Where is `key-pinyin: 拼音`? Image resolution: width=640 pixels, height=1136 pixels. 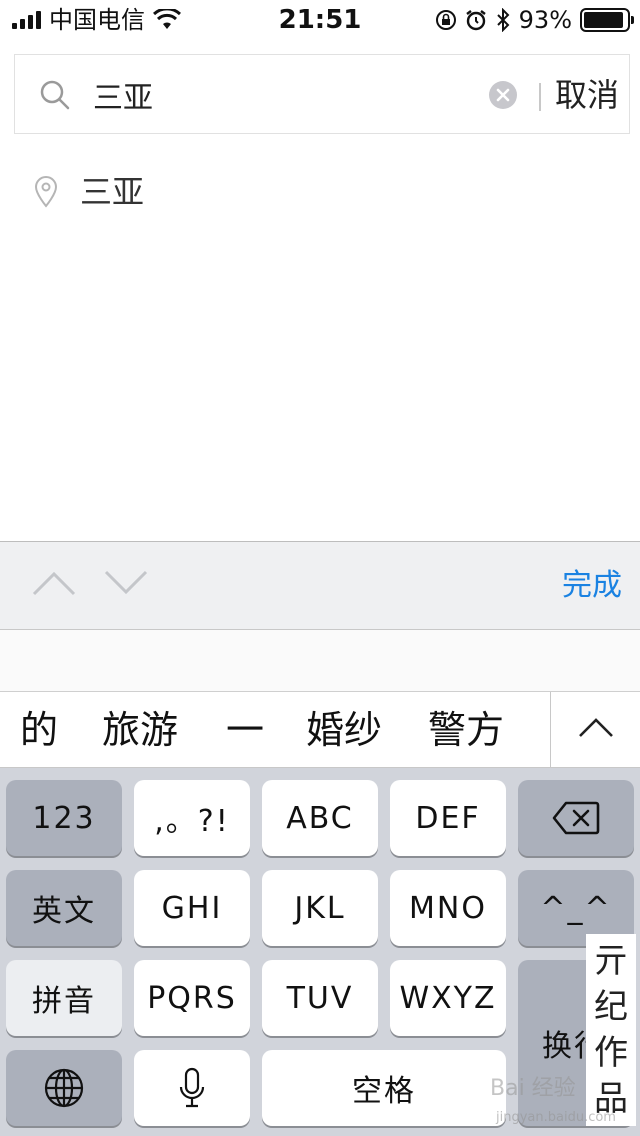 key-pinyin: 拼音 is located at coordinates (64, 998).